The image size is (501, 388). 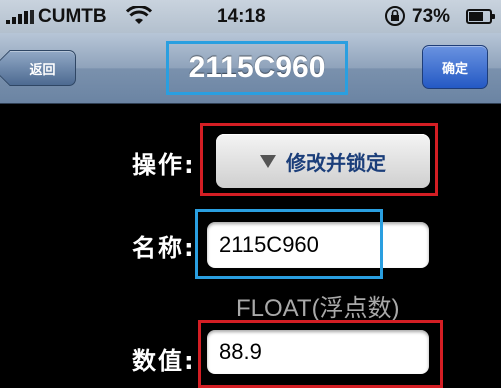 What do you see at coordinates (164, 361) in the screenshot?
I see `value-label: 数值:` at bounding box center [164, 361].